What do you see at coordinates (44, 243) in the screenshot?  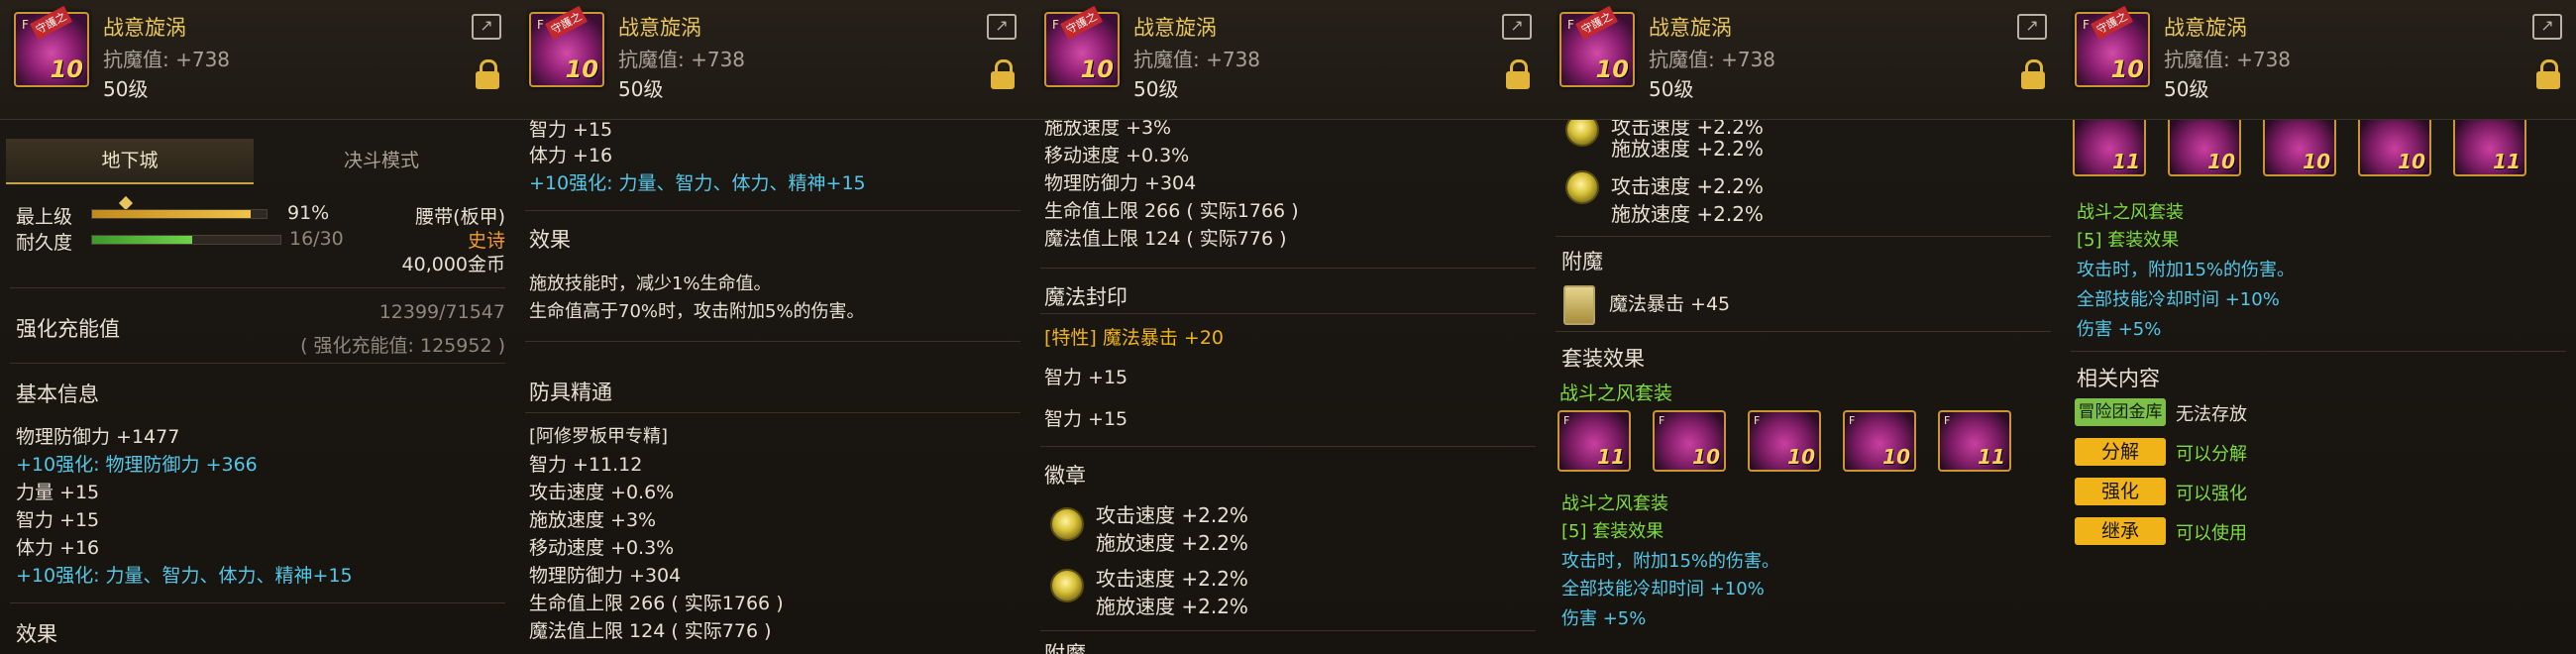 I see `durability-label: 耐久度` at bounding box center [44, 243].